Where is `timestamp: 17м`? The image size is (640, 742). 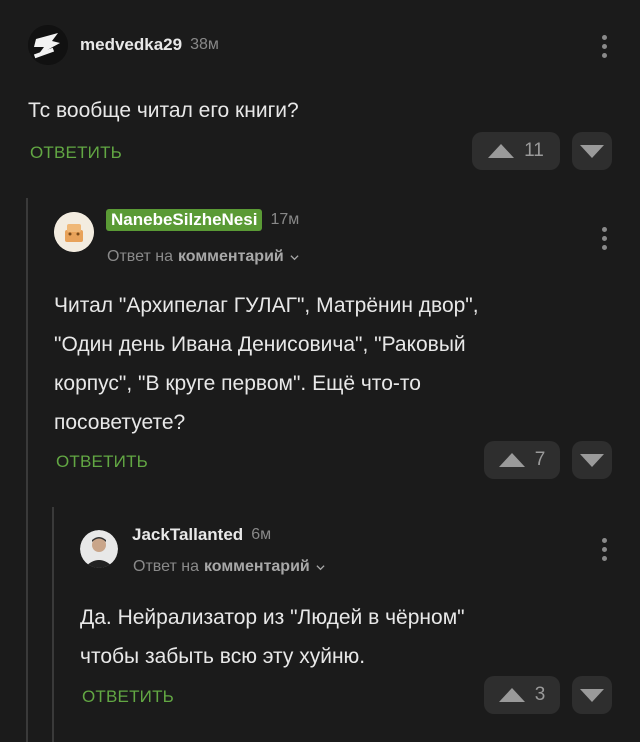 timestamp: 17м is located at coordinates (285, 219).